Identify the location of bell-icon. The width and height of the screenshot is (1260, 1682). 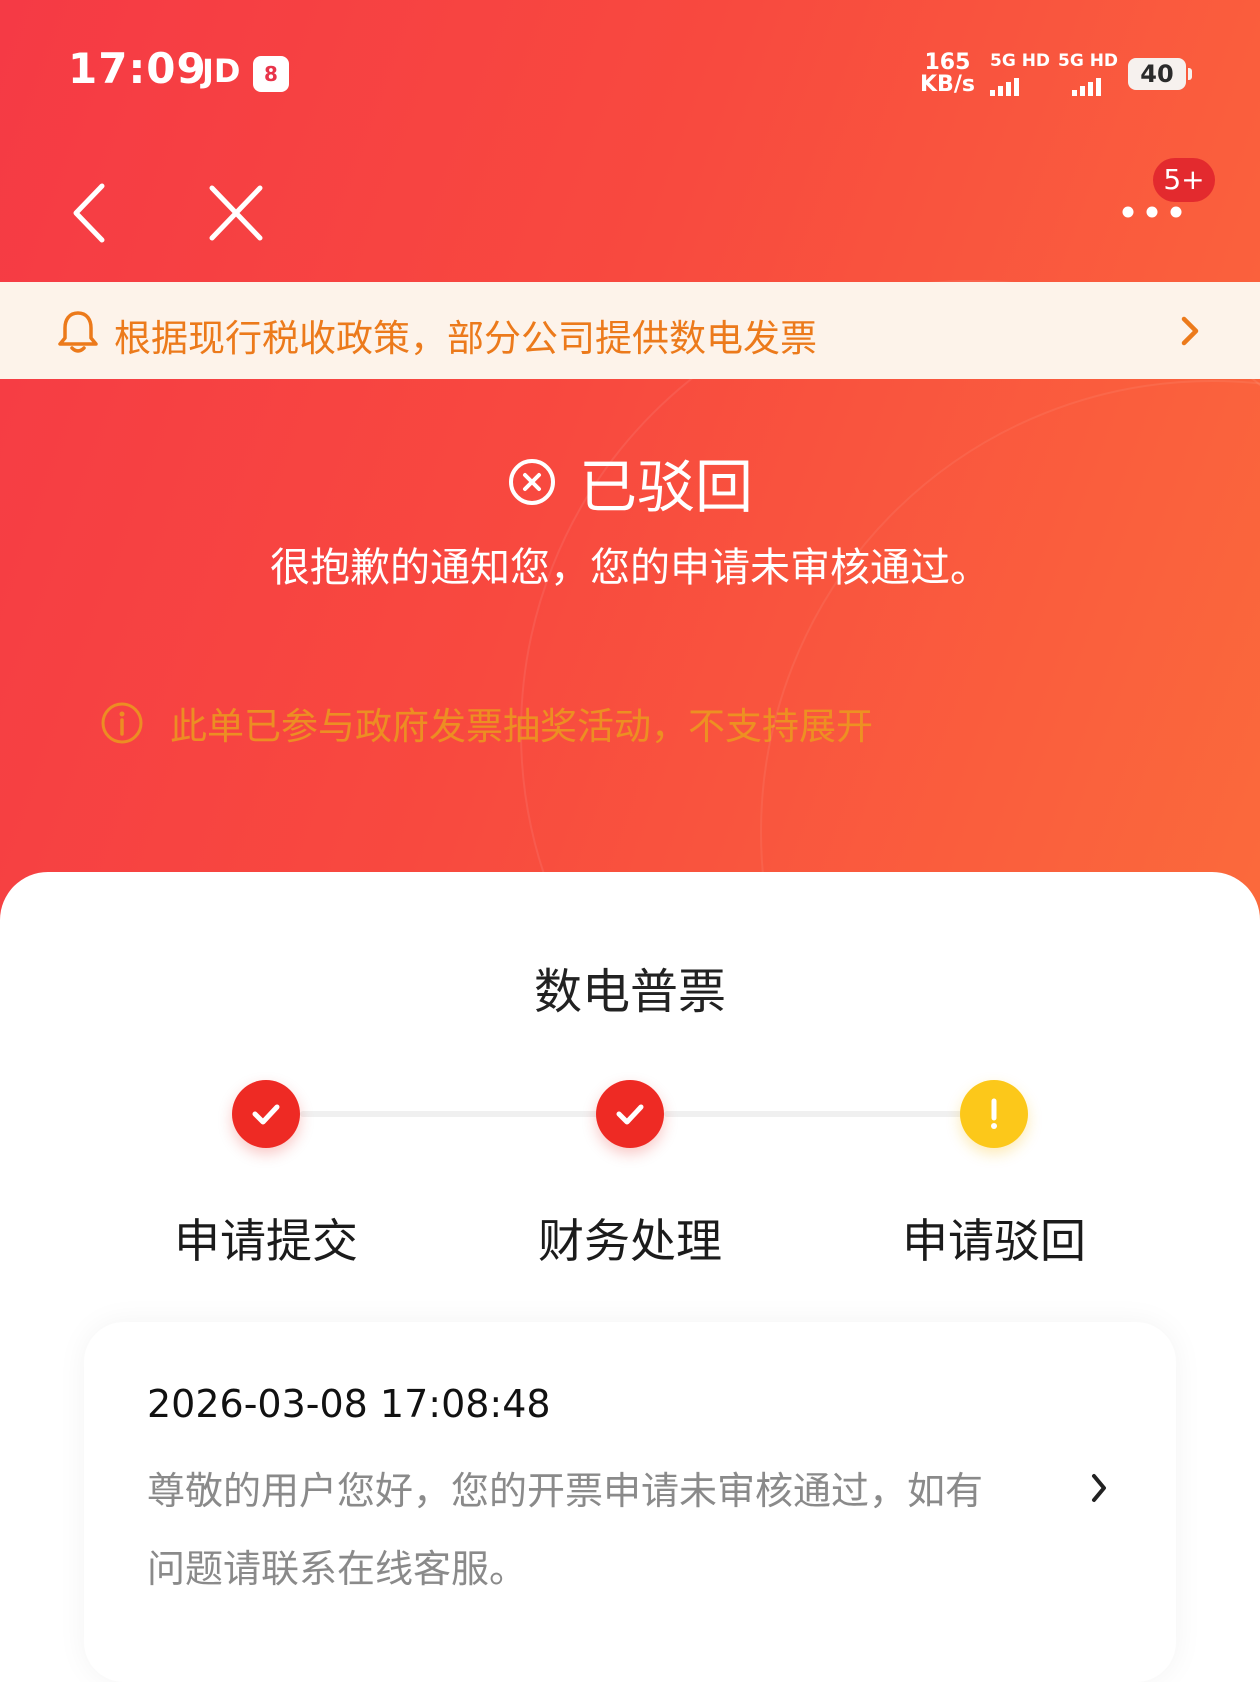
(78, 332).